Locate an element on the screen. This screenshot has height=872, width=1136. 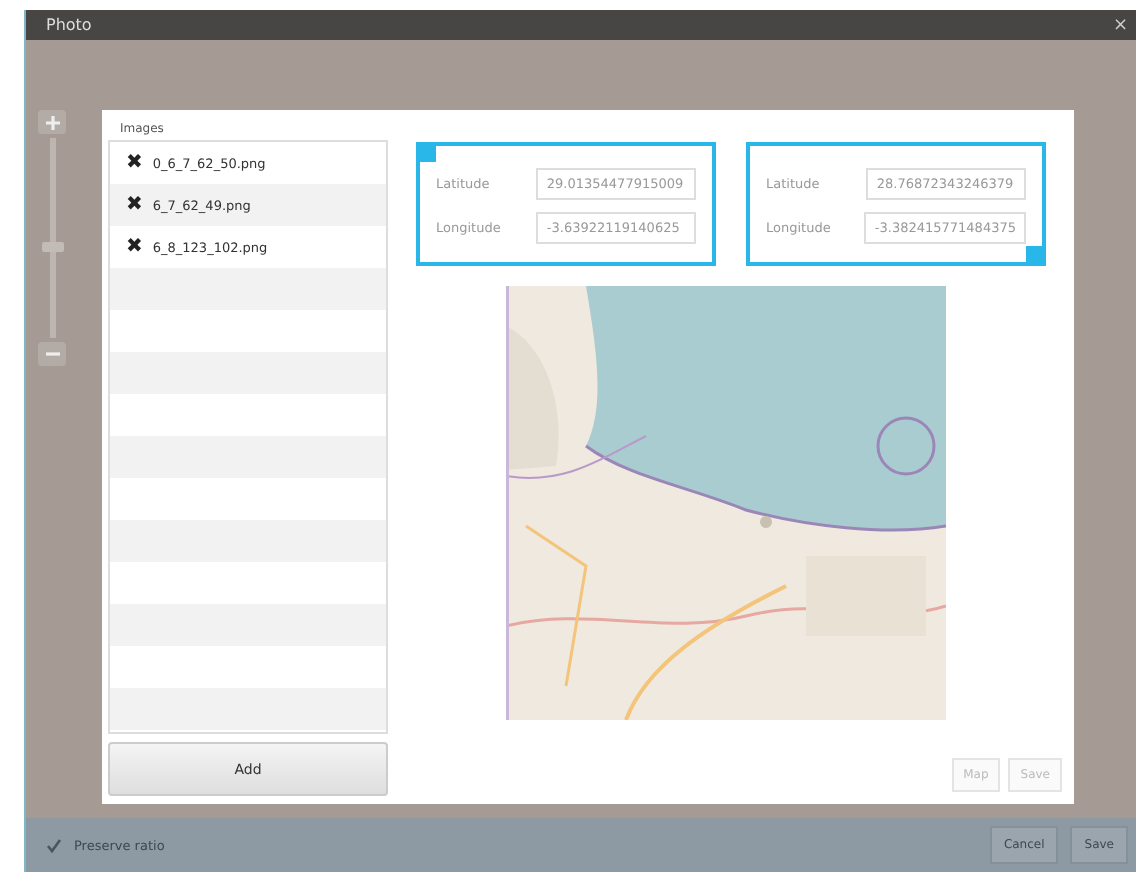
zoom-in-button is located at coordinates (52, 122).